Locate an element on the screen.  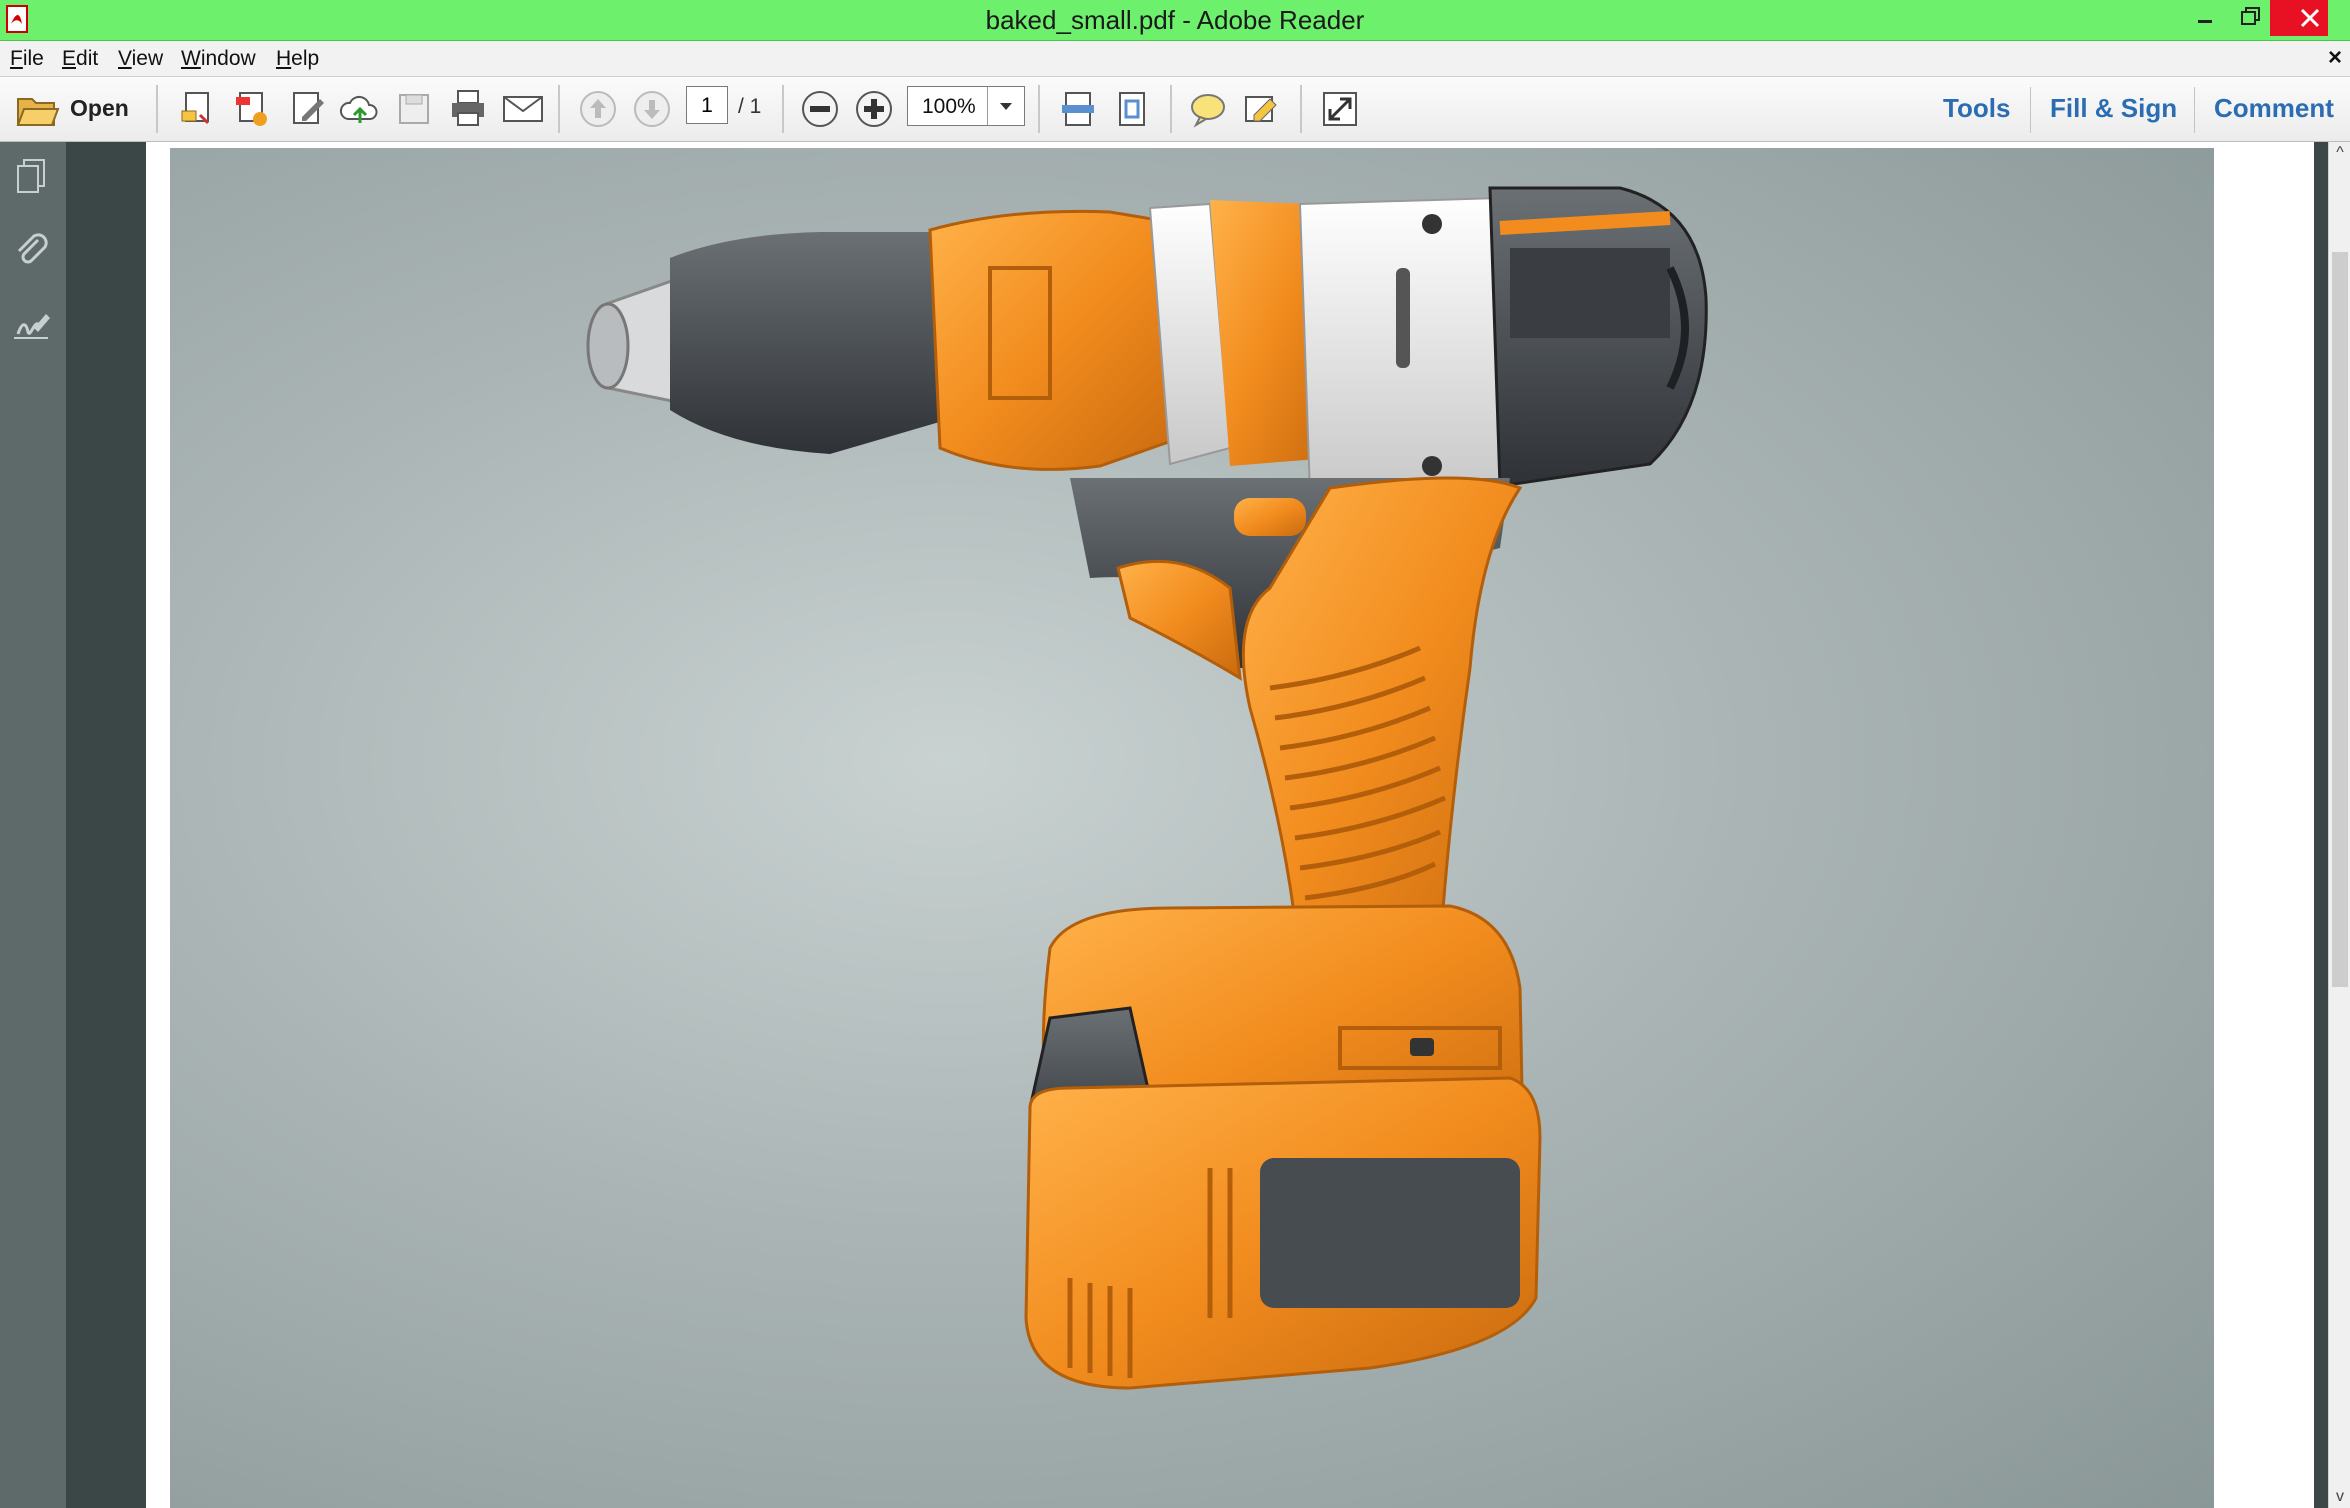
save-icon is located at coordinates (414, 109).